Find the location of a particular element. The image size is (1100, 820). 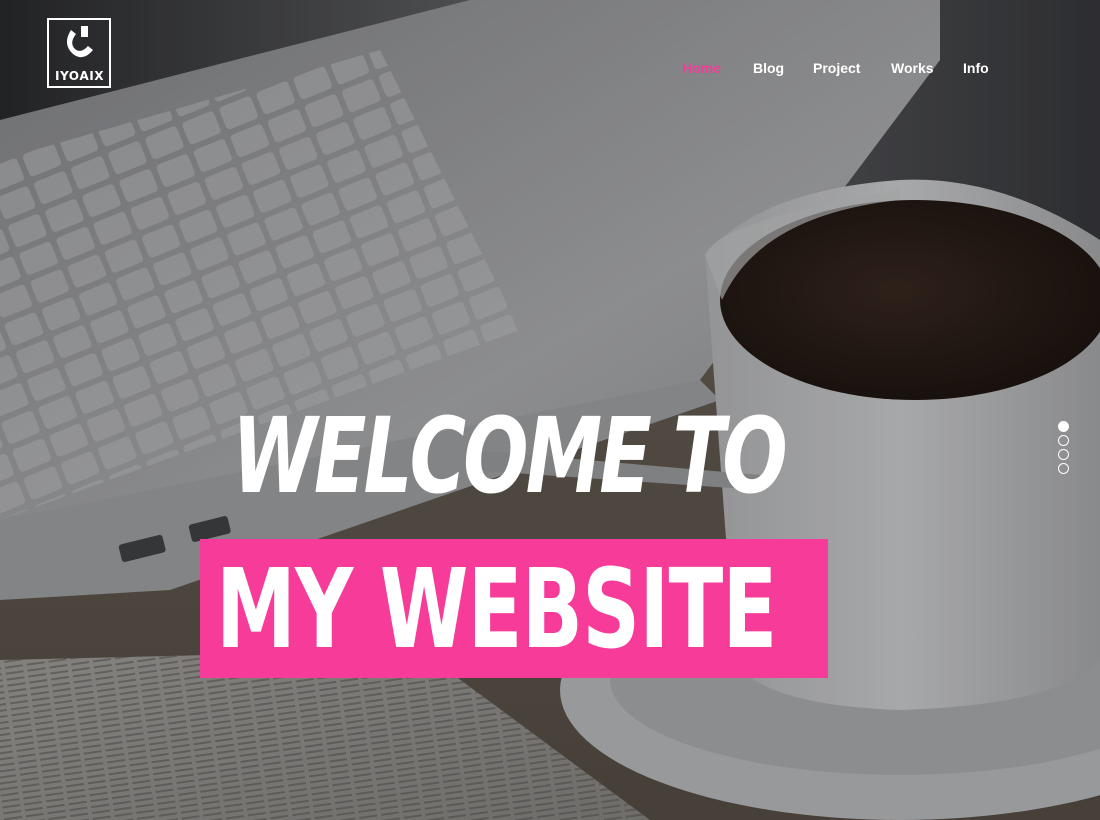

hero-headline-line-2: MY WEBSITE is located at coordinates (496, 609).